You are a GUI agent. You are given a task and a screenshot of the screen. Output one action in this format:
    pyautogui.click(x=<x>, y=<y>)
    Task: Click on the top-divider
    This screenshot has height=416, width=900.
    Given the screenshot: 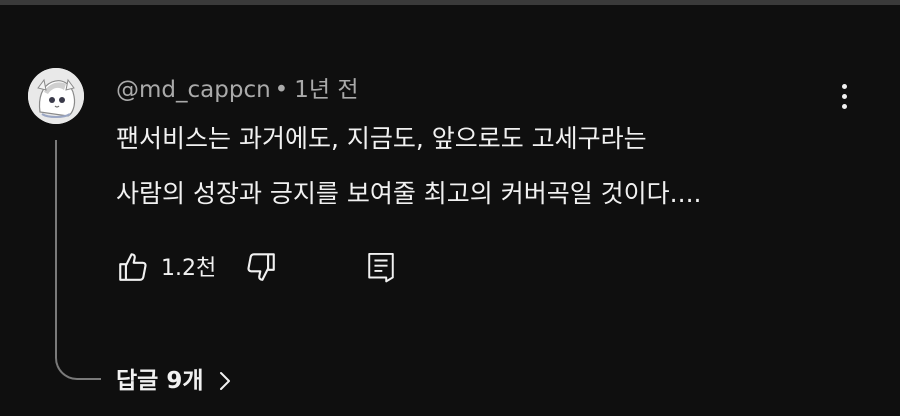 What is the action you would take?
    pyautogui.click(x=450, y=2)
    